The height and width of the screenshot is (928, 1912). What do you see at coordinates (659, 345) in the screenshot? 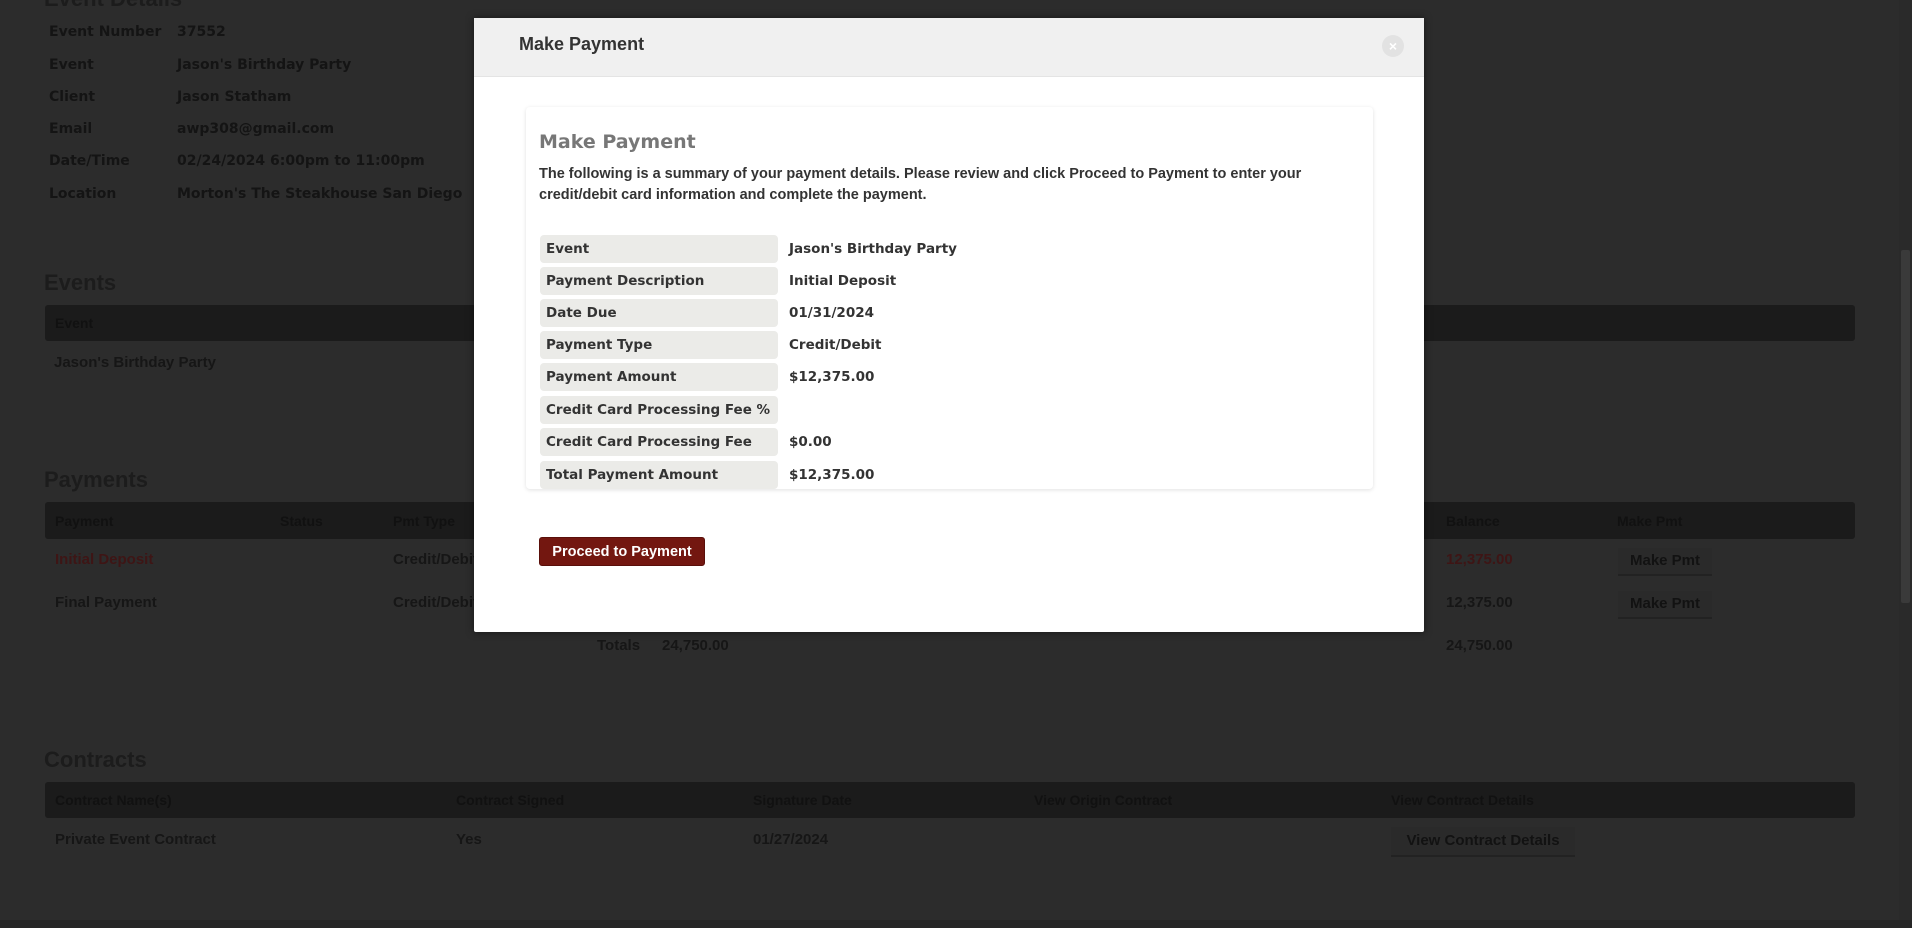
I see `summary-label: Payment Type` at bounding box center [659, 345].